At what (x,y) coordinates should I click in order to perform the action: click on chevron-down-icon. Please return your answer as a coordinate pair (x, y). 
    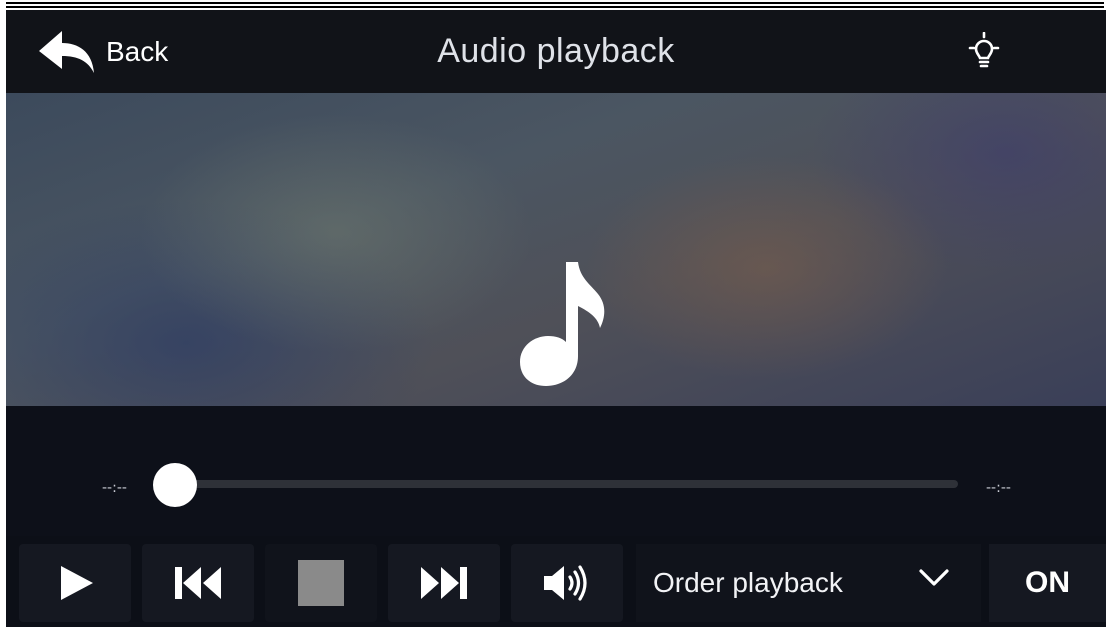
    Looking at the image, I should click on (934, 577).